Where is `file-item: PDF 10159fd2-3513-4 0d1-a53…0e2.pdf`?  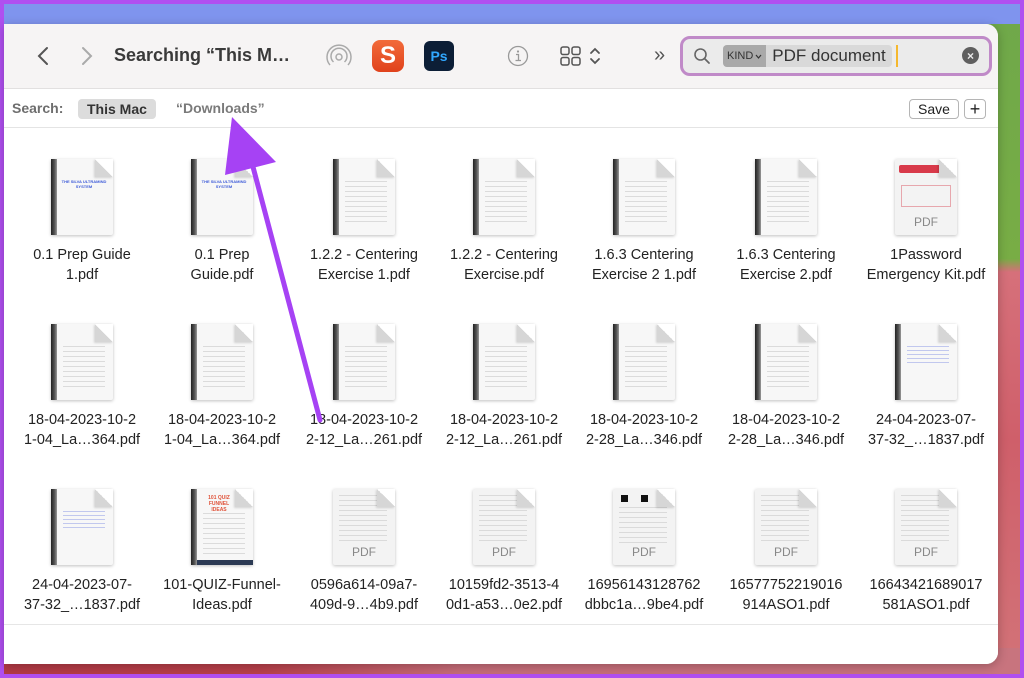 file-item: PDF 10159fd2-3513-4 0d1-a53…0e2.pdf is located at coordinates (504, 552).